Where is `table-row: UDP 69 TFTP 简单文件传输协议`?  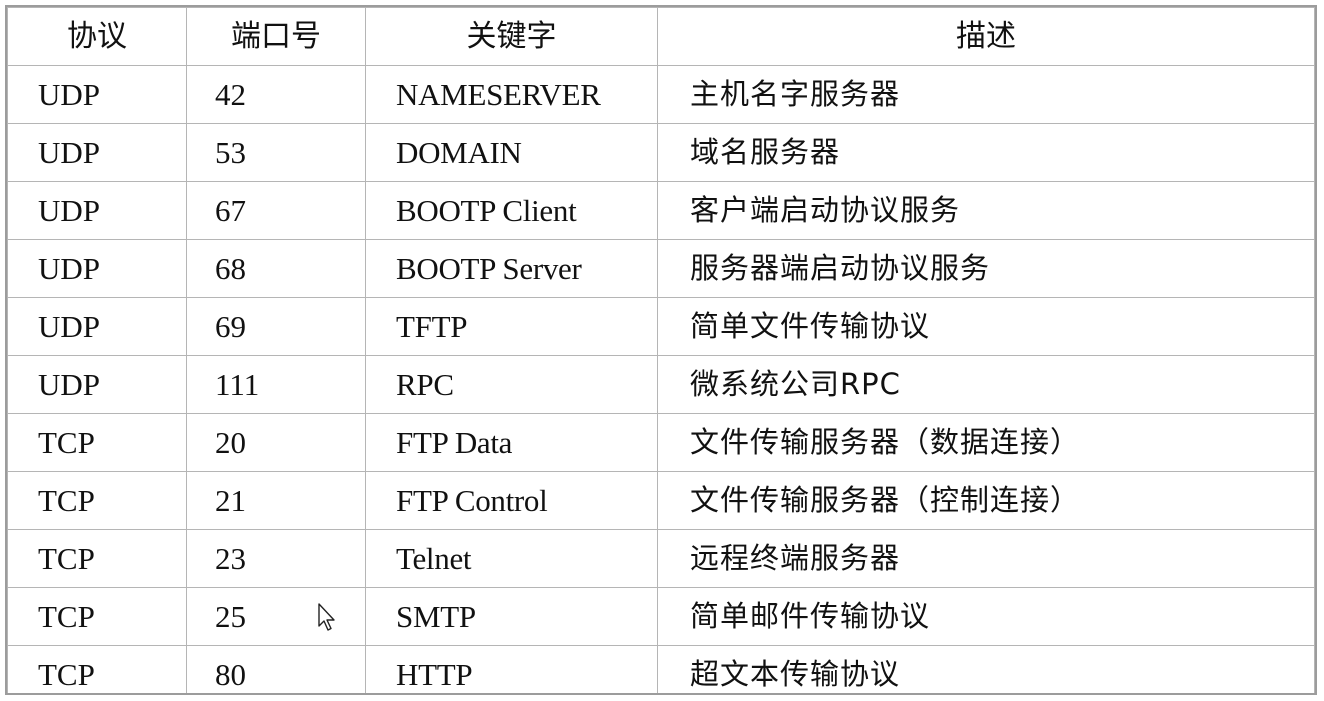 table-row: UDP 69 TFTP 简单文件传输协议 is located at coordinates (661, 326).